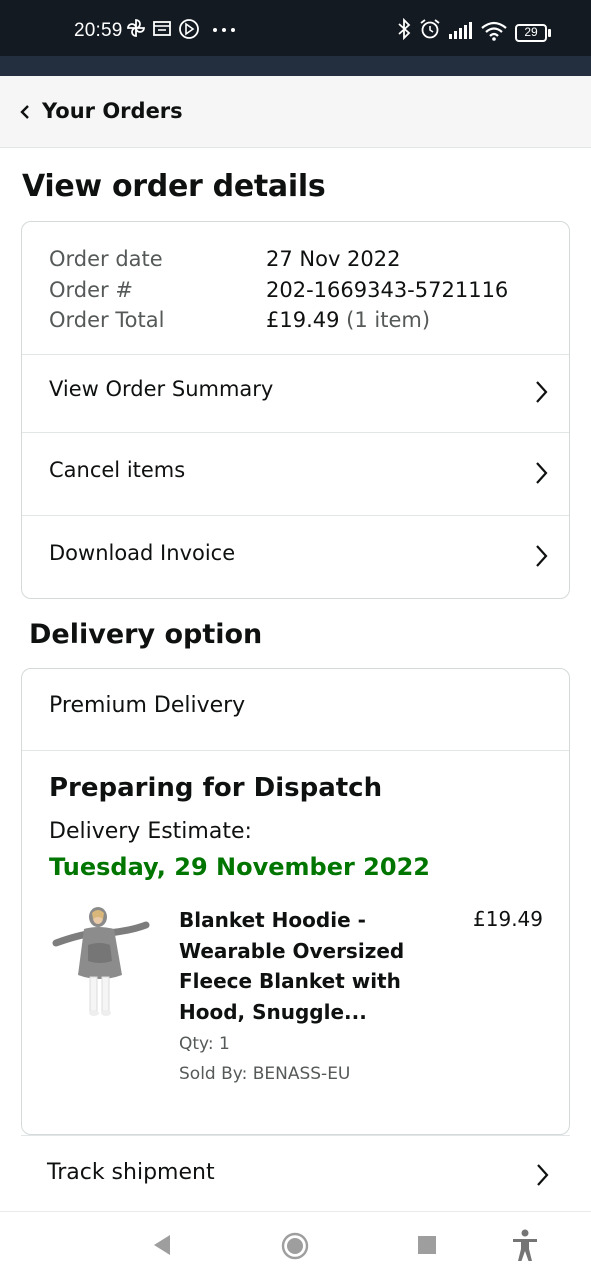 The image size is (591, 1280). I want to click on order-date-label: Order date, so click(106, 259).